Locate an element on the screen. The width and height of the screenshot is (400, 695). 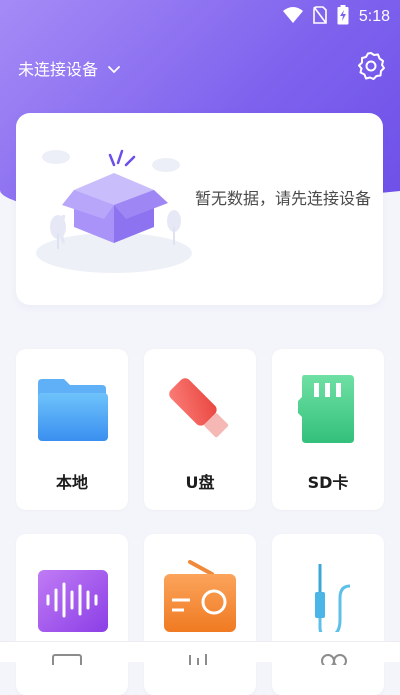
tile-sd-card: SD卡 is located at coordinates (328, 429).